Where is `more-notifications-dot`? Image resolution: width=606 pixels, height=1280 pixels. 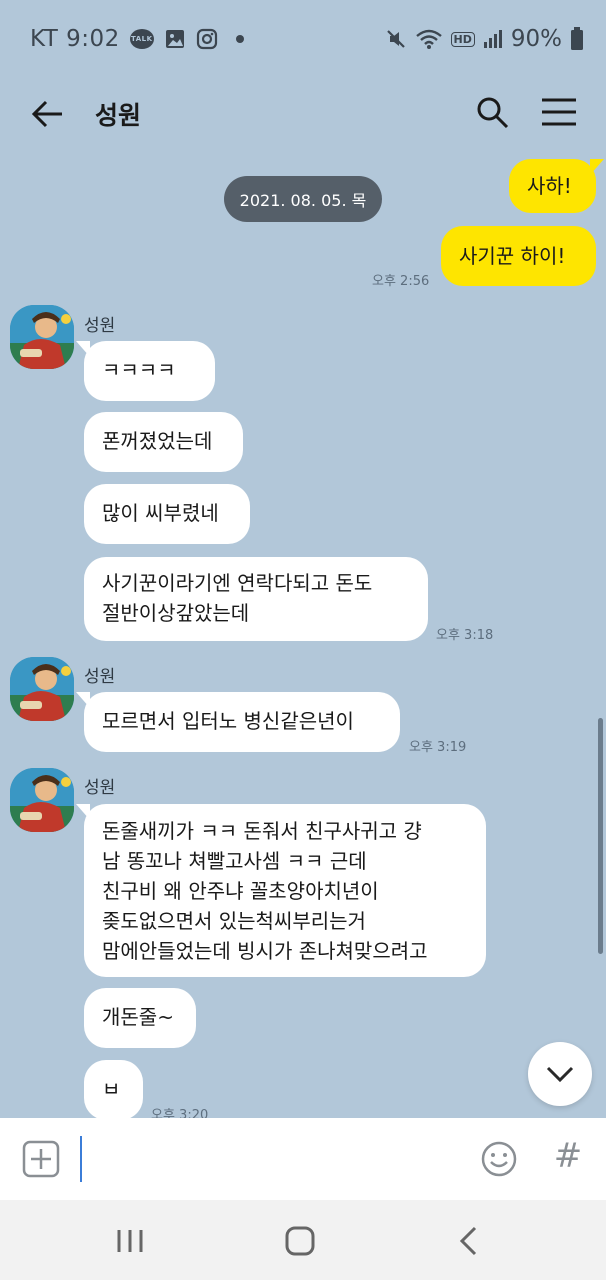
more-notifications-dot is located at coordinates (239, 39).